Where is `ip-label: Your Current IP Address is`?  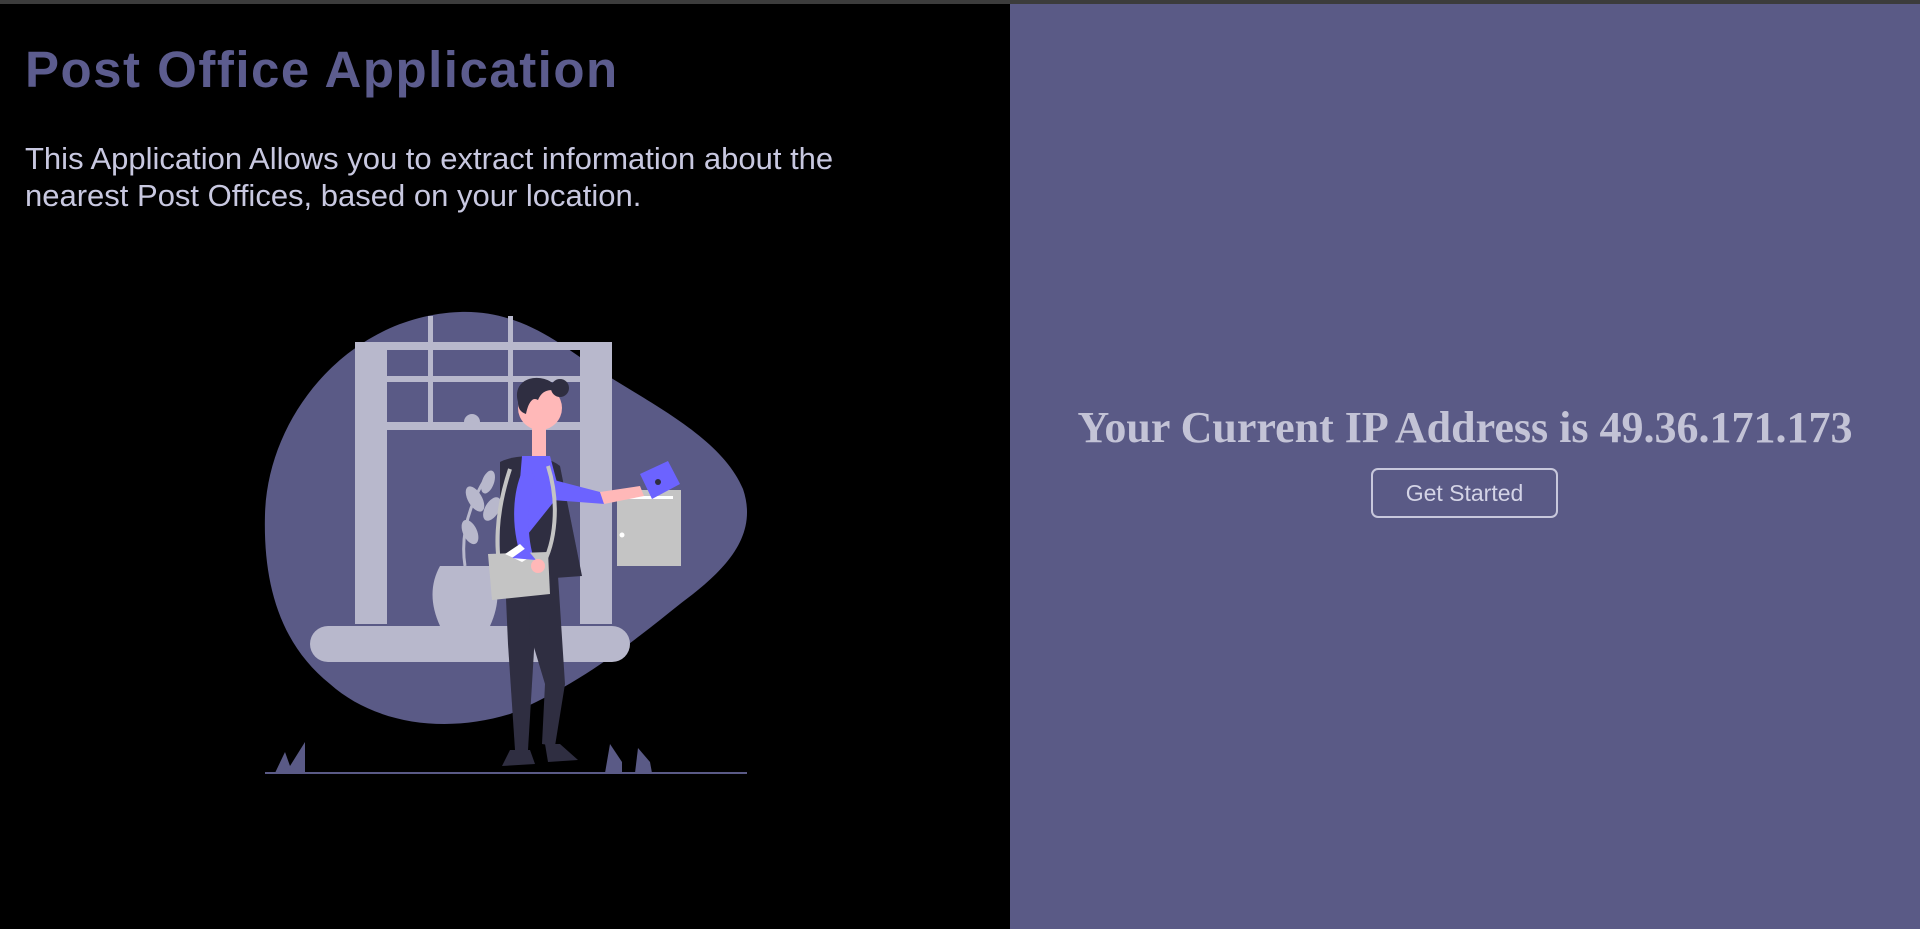 ip-label: Your Current IP Address is is located at coordinates (1333, 427).